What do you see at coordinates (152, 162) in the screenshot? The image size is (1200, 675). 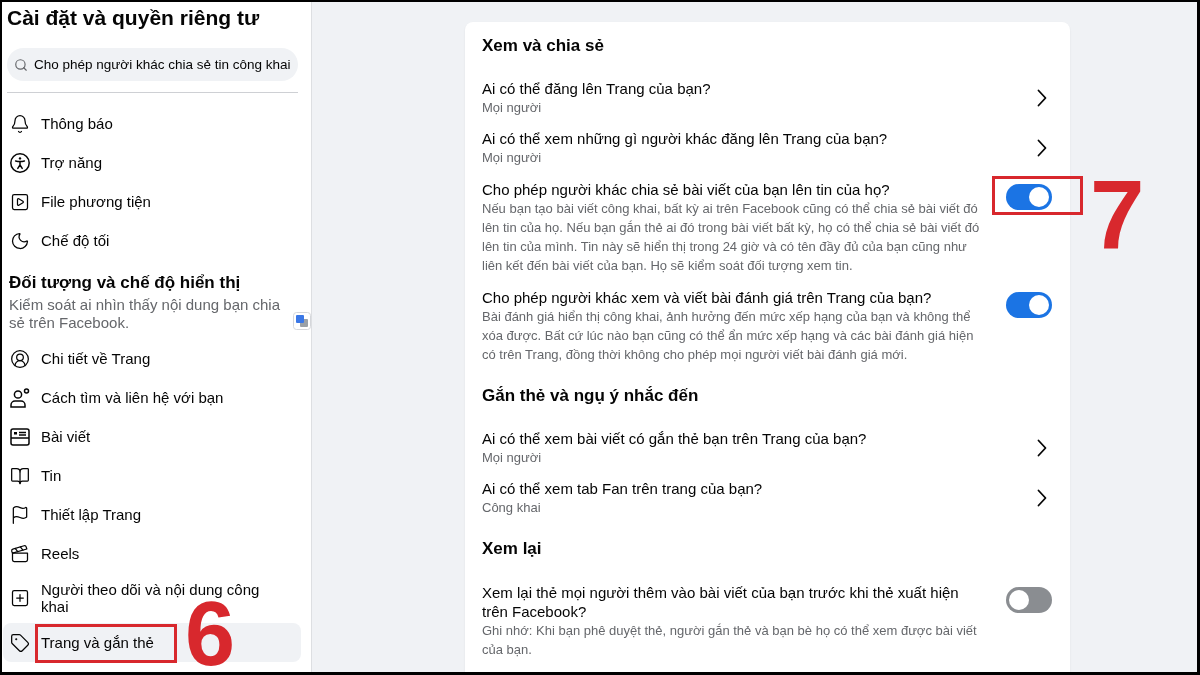 I see `sidebar-item: Trợ năng` at bounding box center [152, 162].